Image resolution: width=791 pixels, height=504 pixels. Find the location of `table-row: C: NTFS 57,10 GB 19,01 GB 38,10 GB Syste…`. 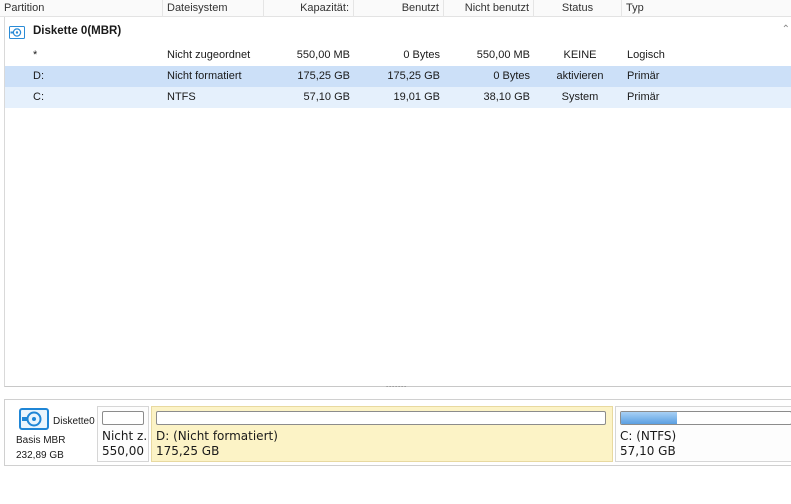

table-row: C: NTFS 57,10 GB 19,01 GB 38,10 GB Syste… is located at coordinates (398, 97).